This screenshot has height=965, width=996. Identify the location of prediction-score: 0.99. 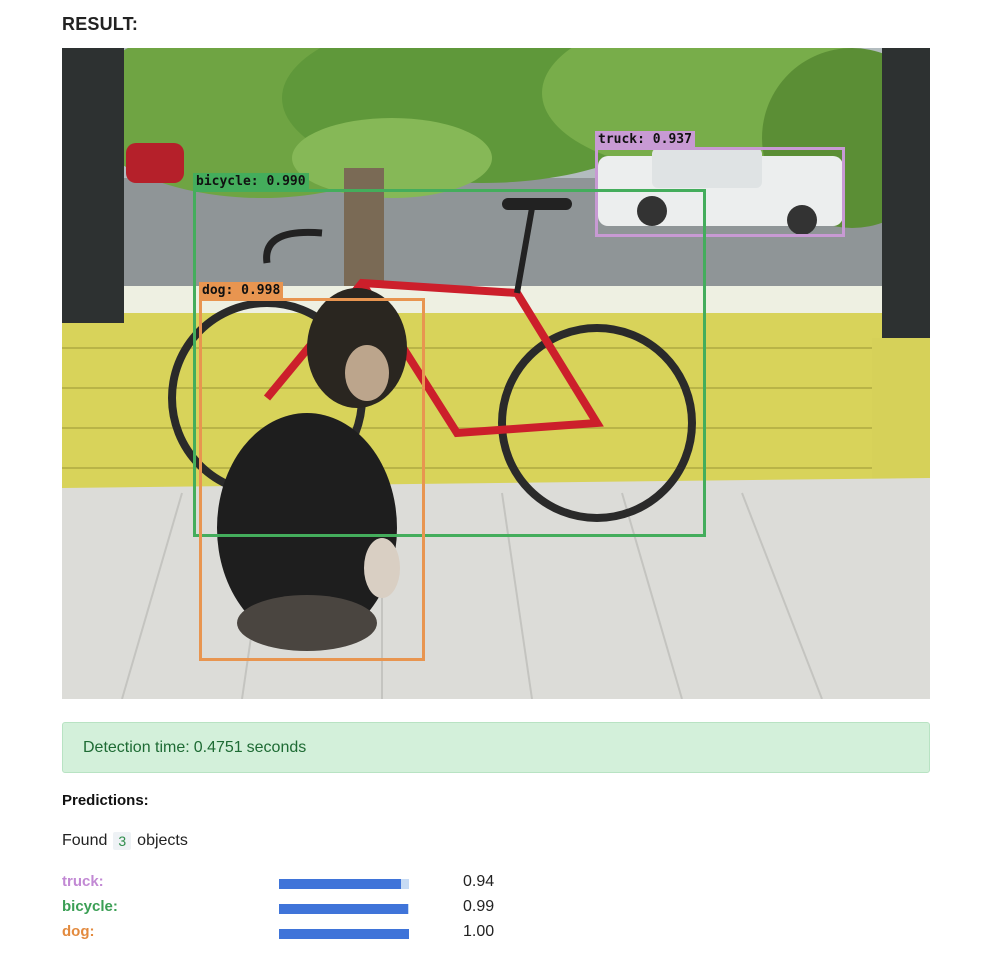
(479, 906).